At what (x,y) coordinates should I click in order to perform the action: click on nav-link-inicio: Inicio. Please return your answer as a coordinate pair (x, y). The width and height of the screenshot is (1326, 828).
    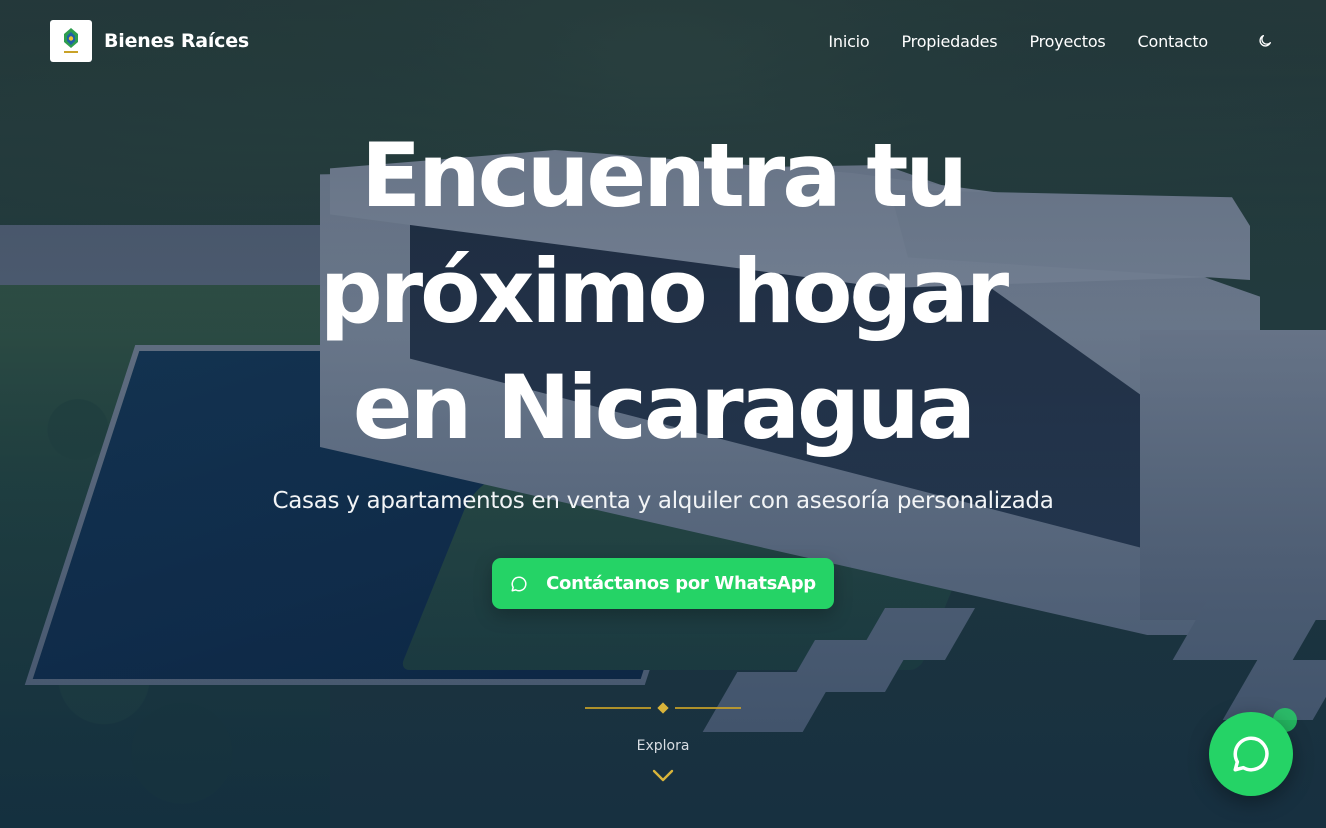
    Looking at the image, I should click on (848, 41).